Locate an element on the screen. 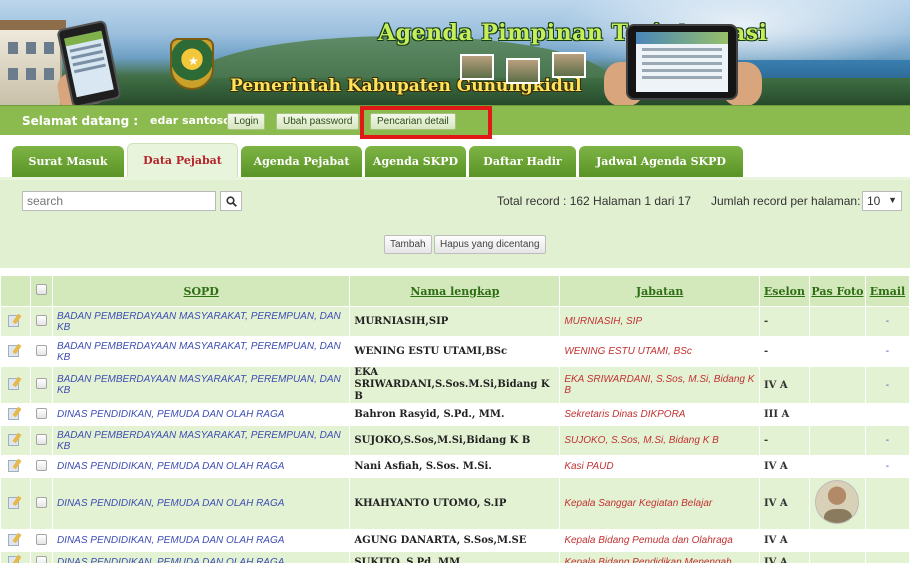  delete-checked-button: Hapus yang dicentang is located at coordinates (490, 244).